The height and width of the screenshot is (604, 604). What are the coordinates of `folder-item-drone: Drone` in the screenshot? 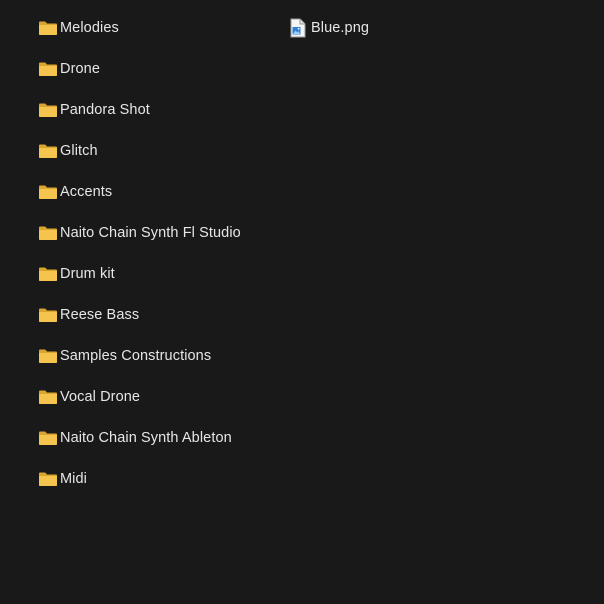 It's located at (69, 69).